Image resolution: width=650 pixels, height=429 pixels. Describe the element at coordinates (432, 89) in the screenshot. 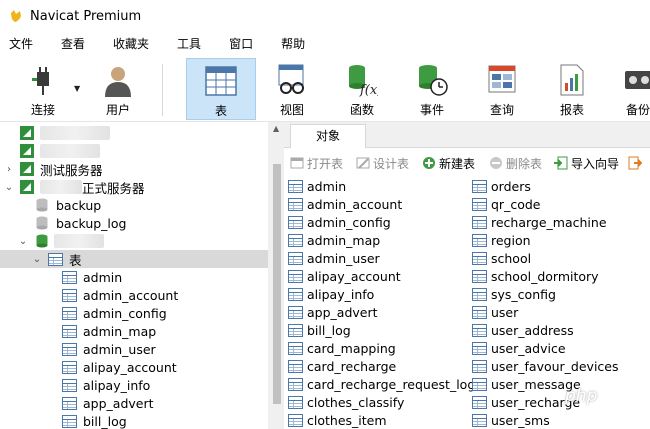

I see `event-button: 事件` at that location.